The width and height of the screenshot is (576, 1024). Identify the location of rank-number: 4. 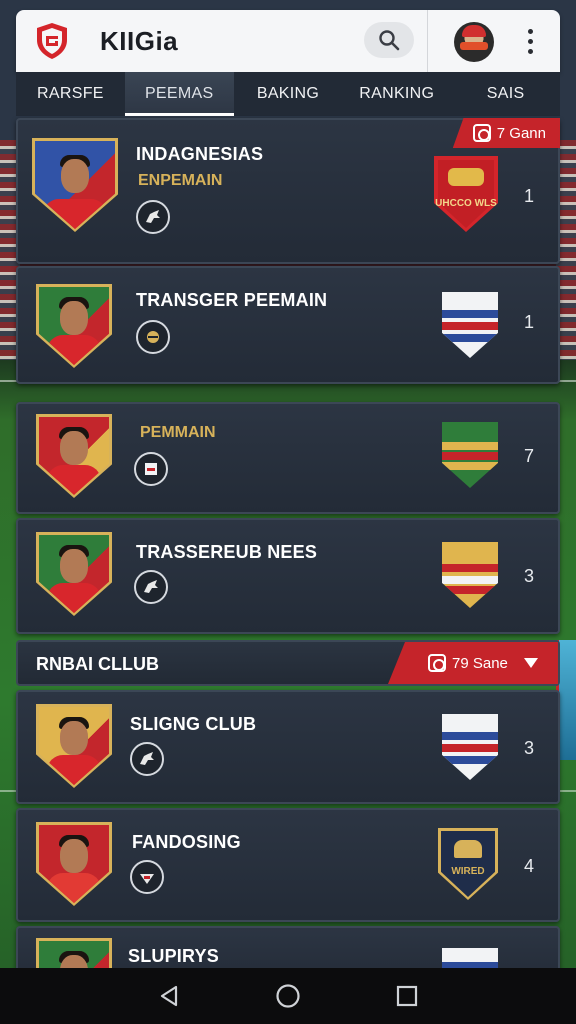
(529, 866).